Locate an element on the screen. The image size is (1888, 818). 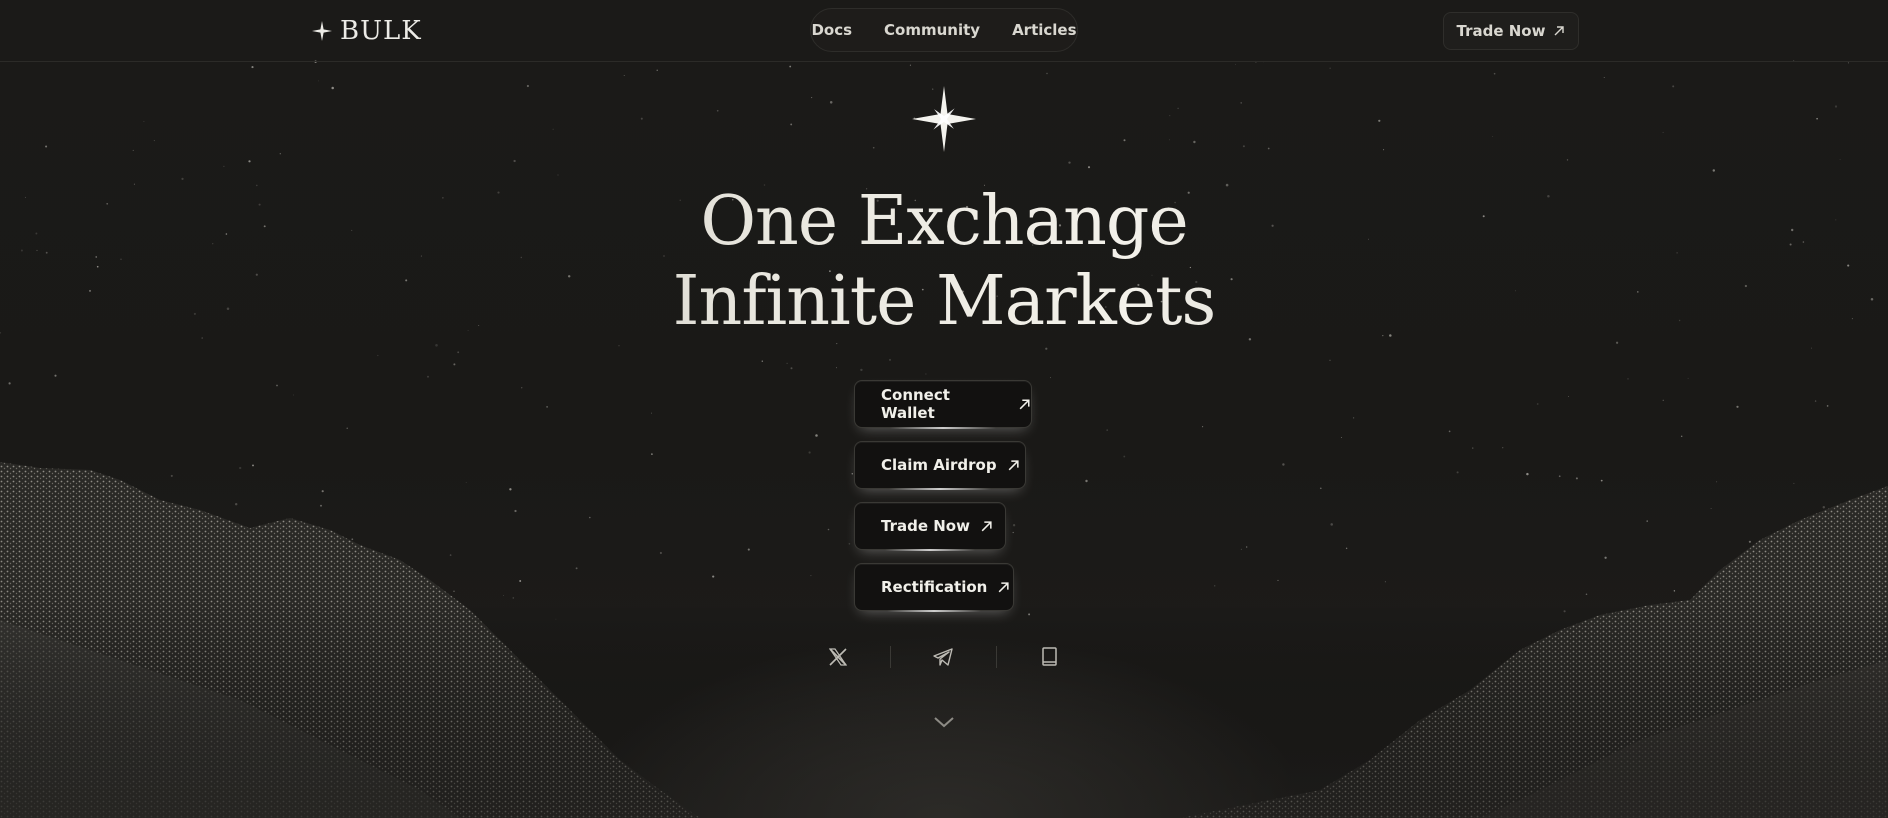
social-links is located at coordinates (944, 657).